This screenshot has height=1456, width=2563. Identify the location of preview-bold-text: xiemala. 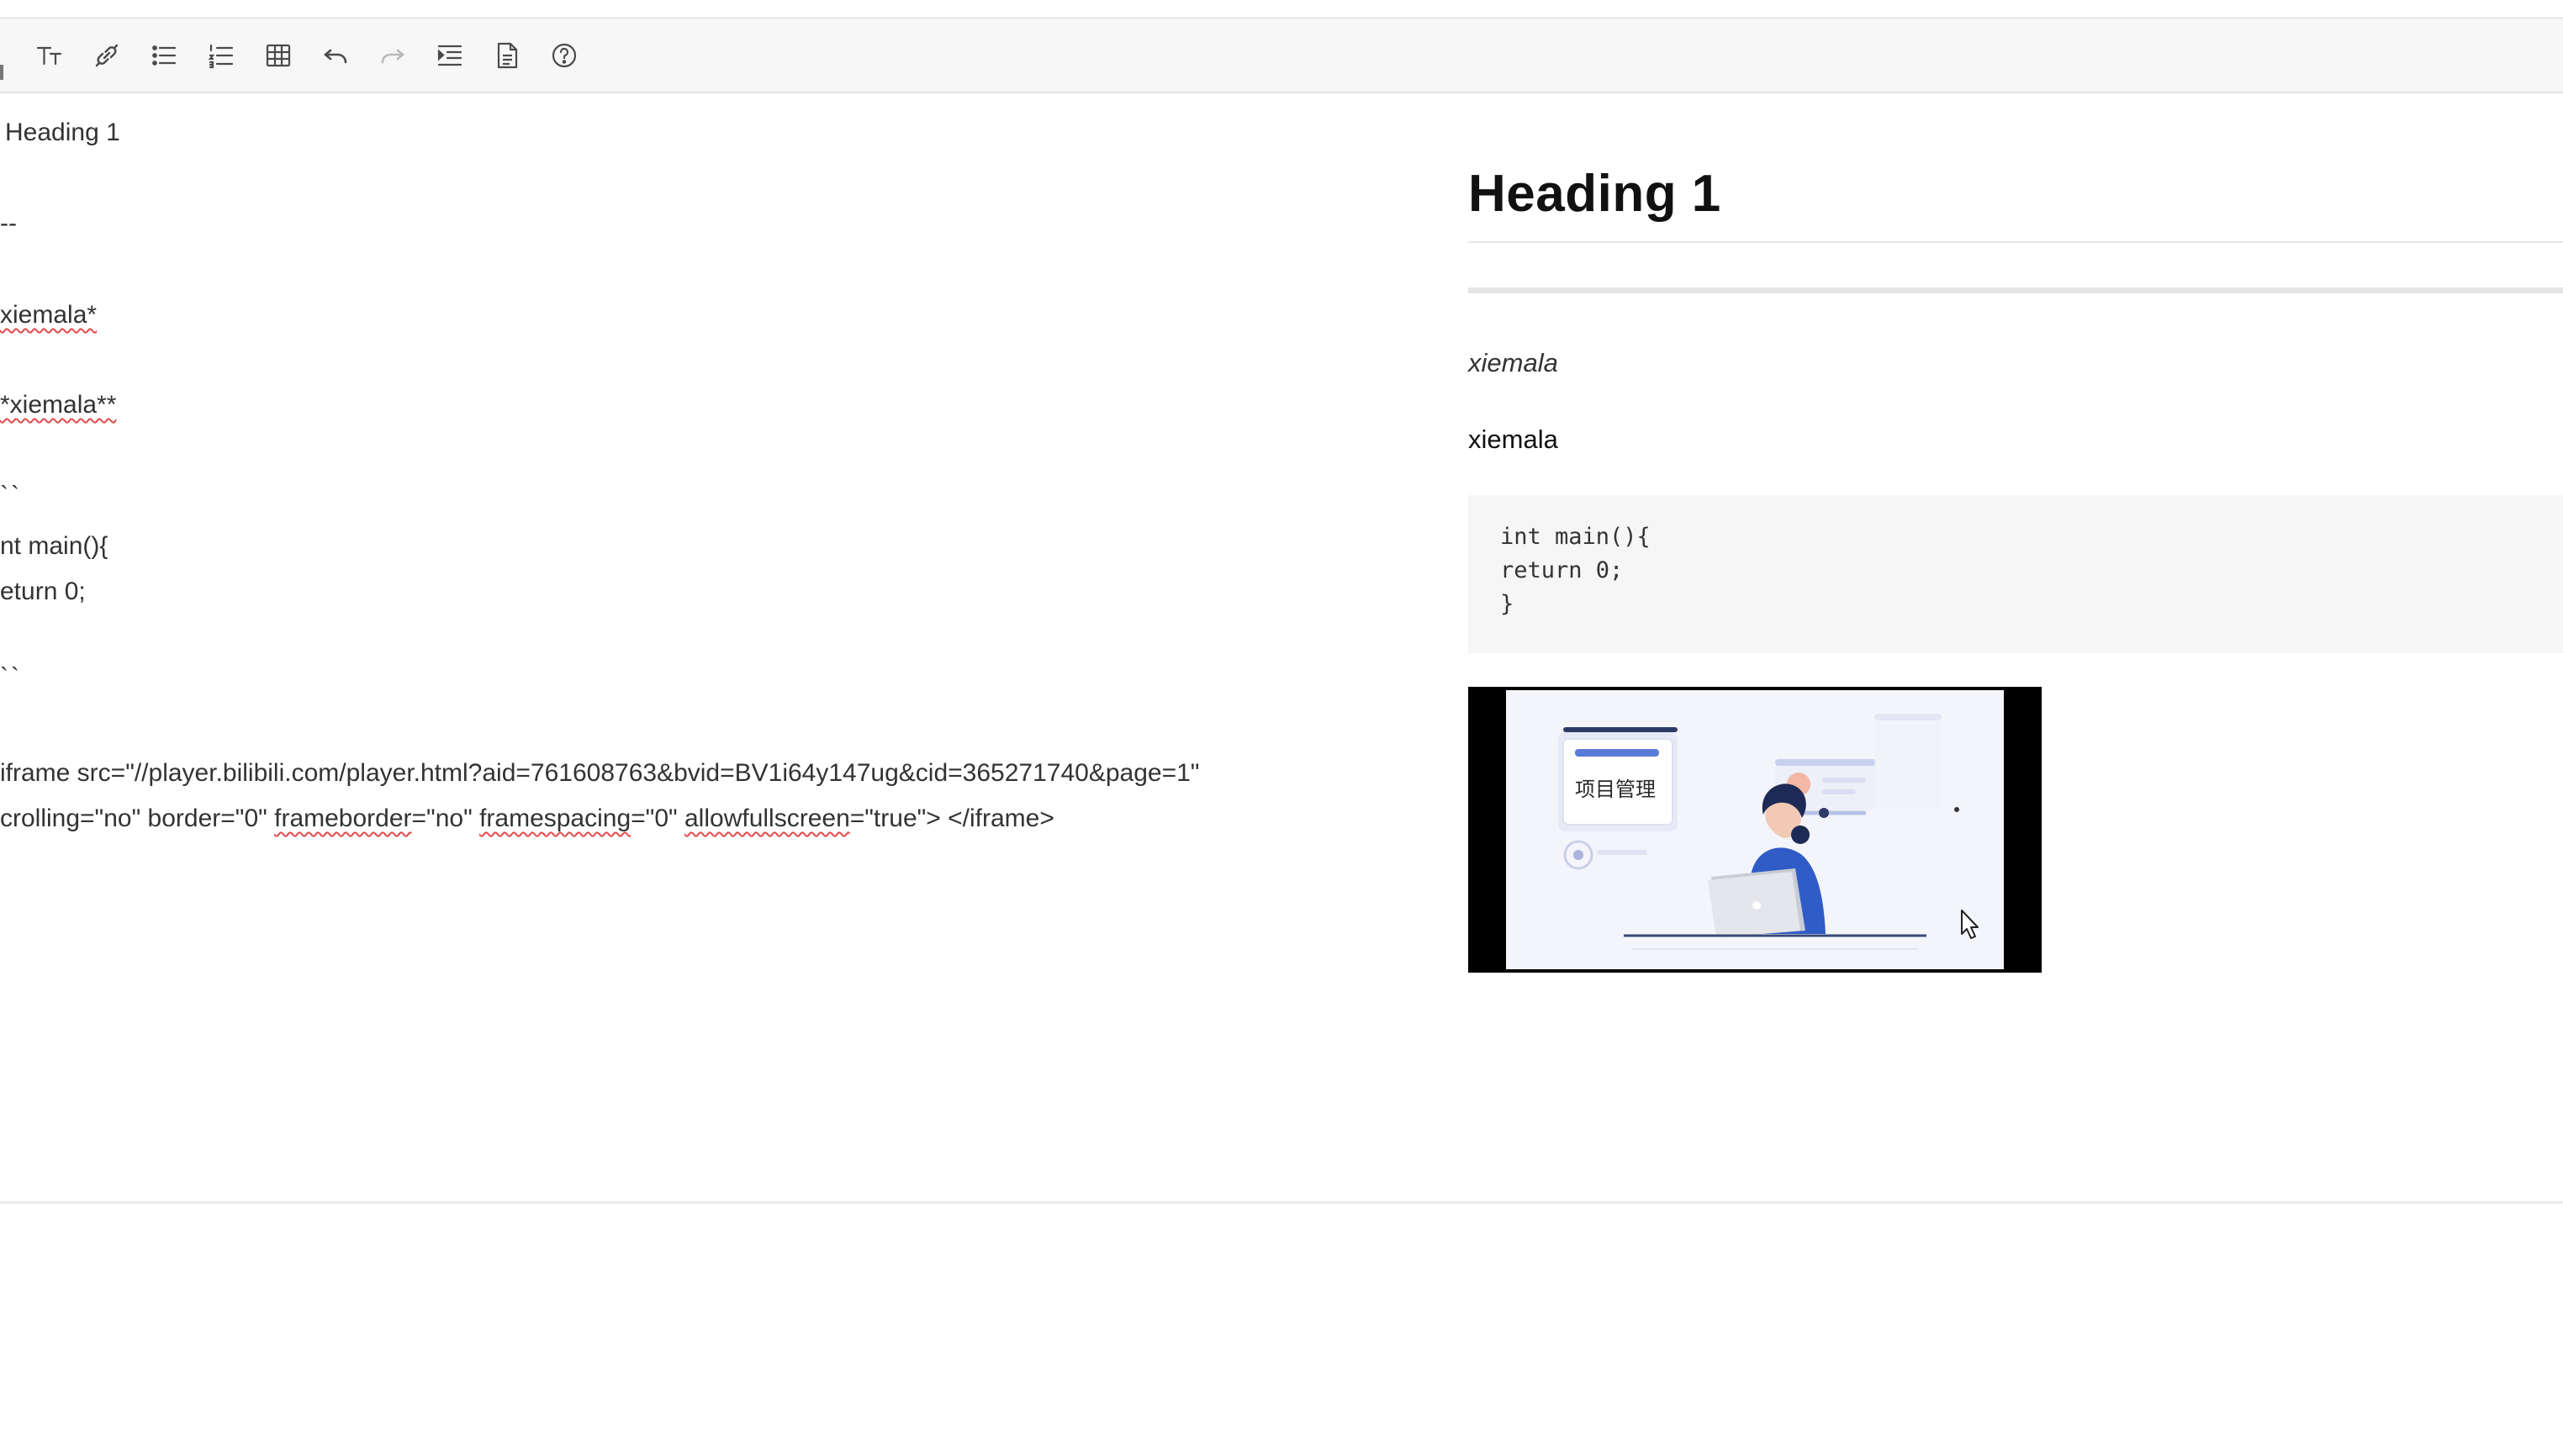
(1513, 439).